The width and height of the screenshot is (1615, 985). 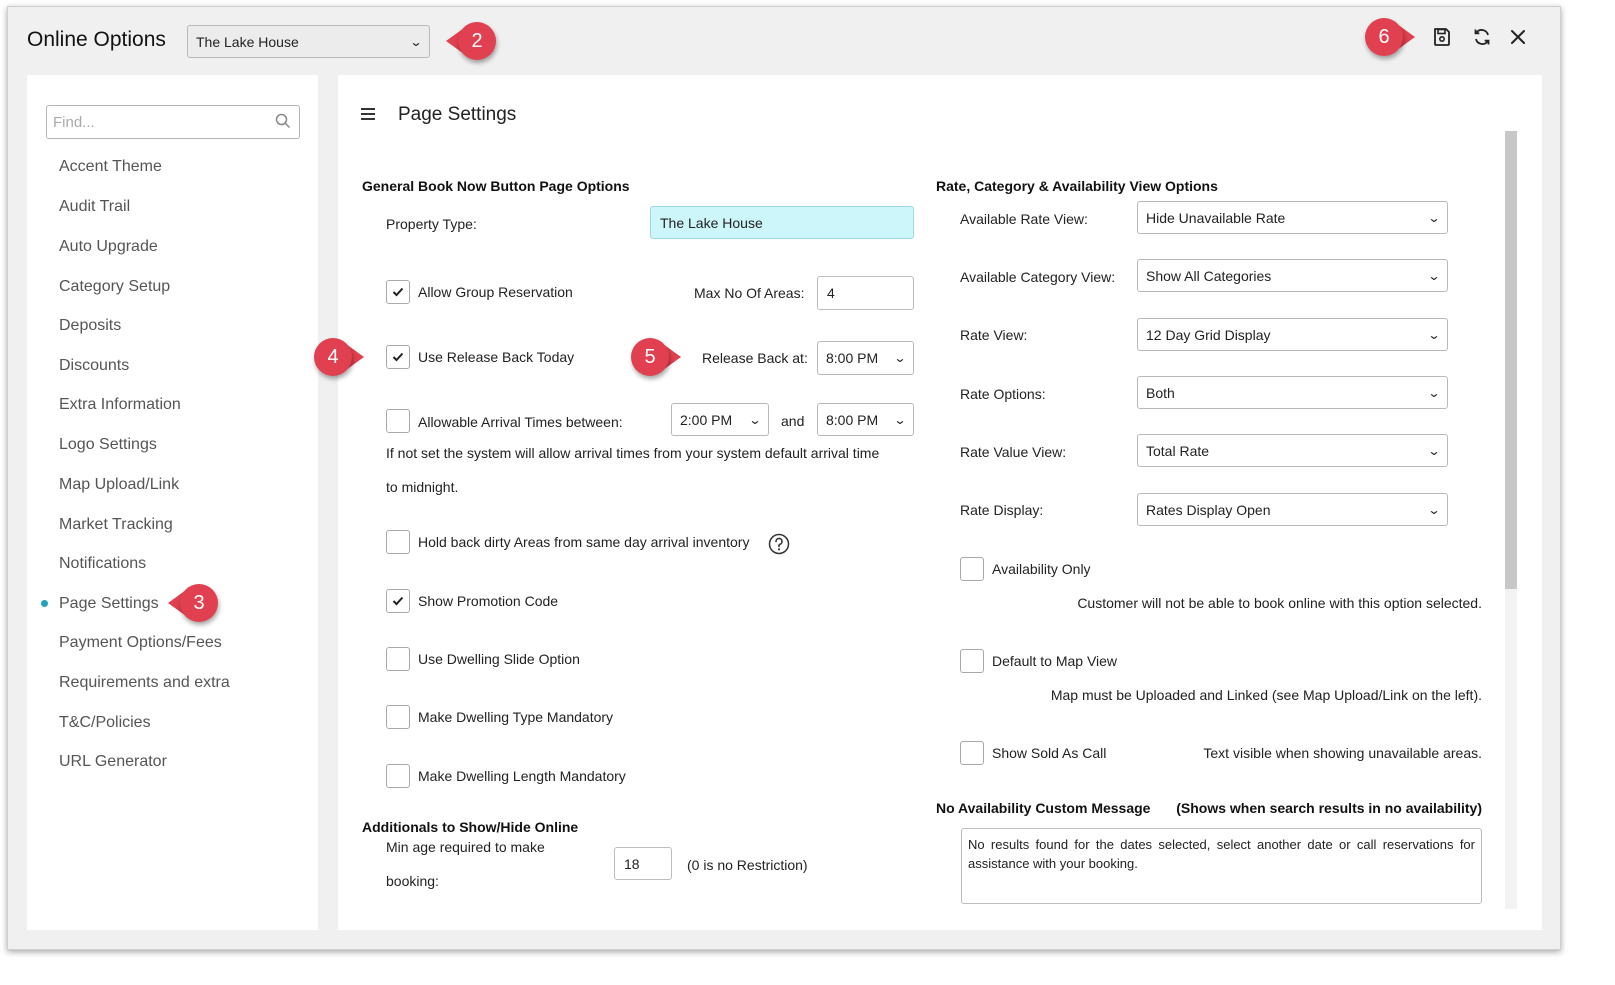 What do you see at coordinates (1292, 509) in the screenshot?
I see `rate-display-select: Rates Display Open ⌄` at bounding box center [1292, 509].